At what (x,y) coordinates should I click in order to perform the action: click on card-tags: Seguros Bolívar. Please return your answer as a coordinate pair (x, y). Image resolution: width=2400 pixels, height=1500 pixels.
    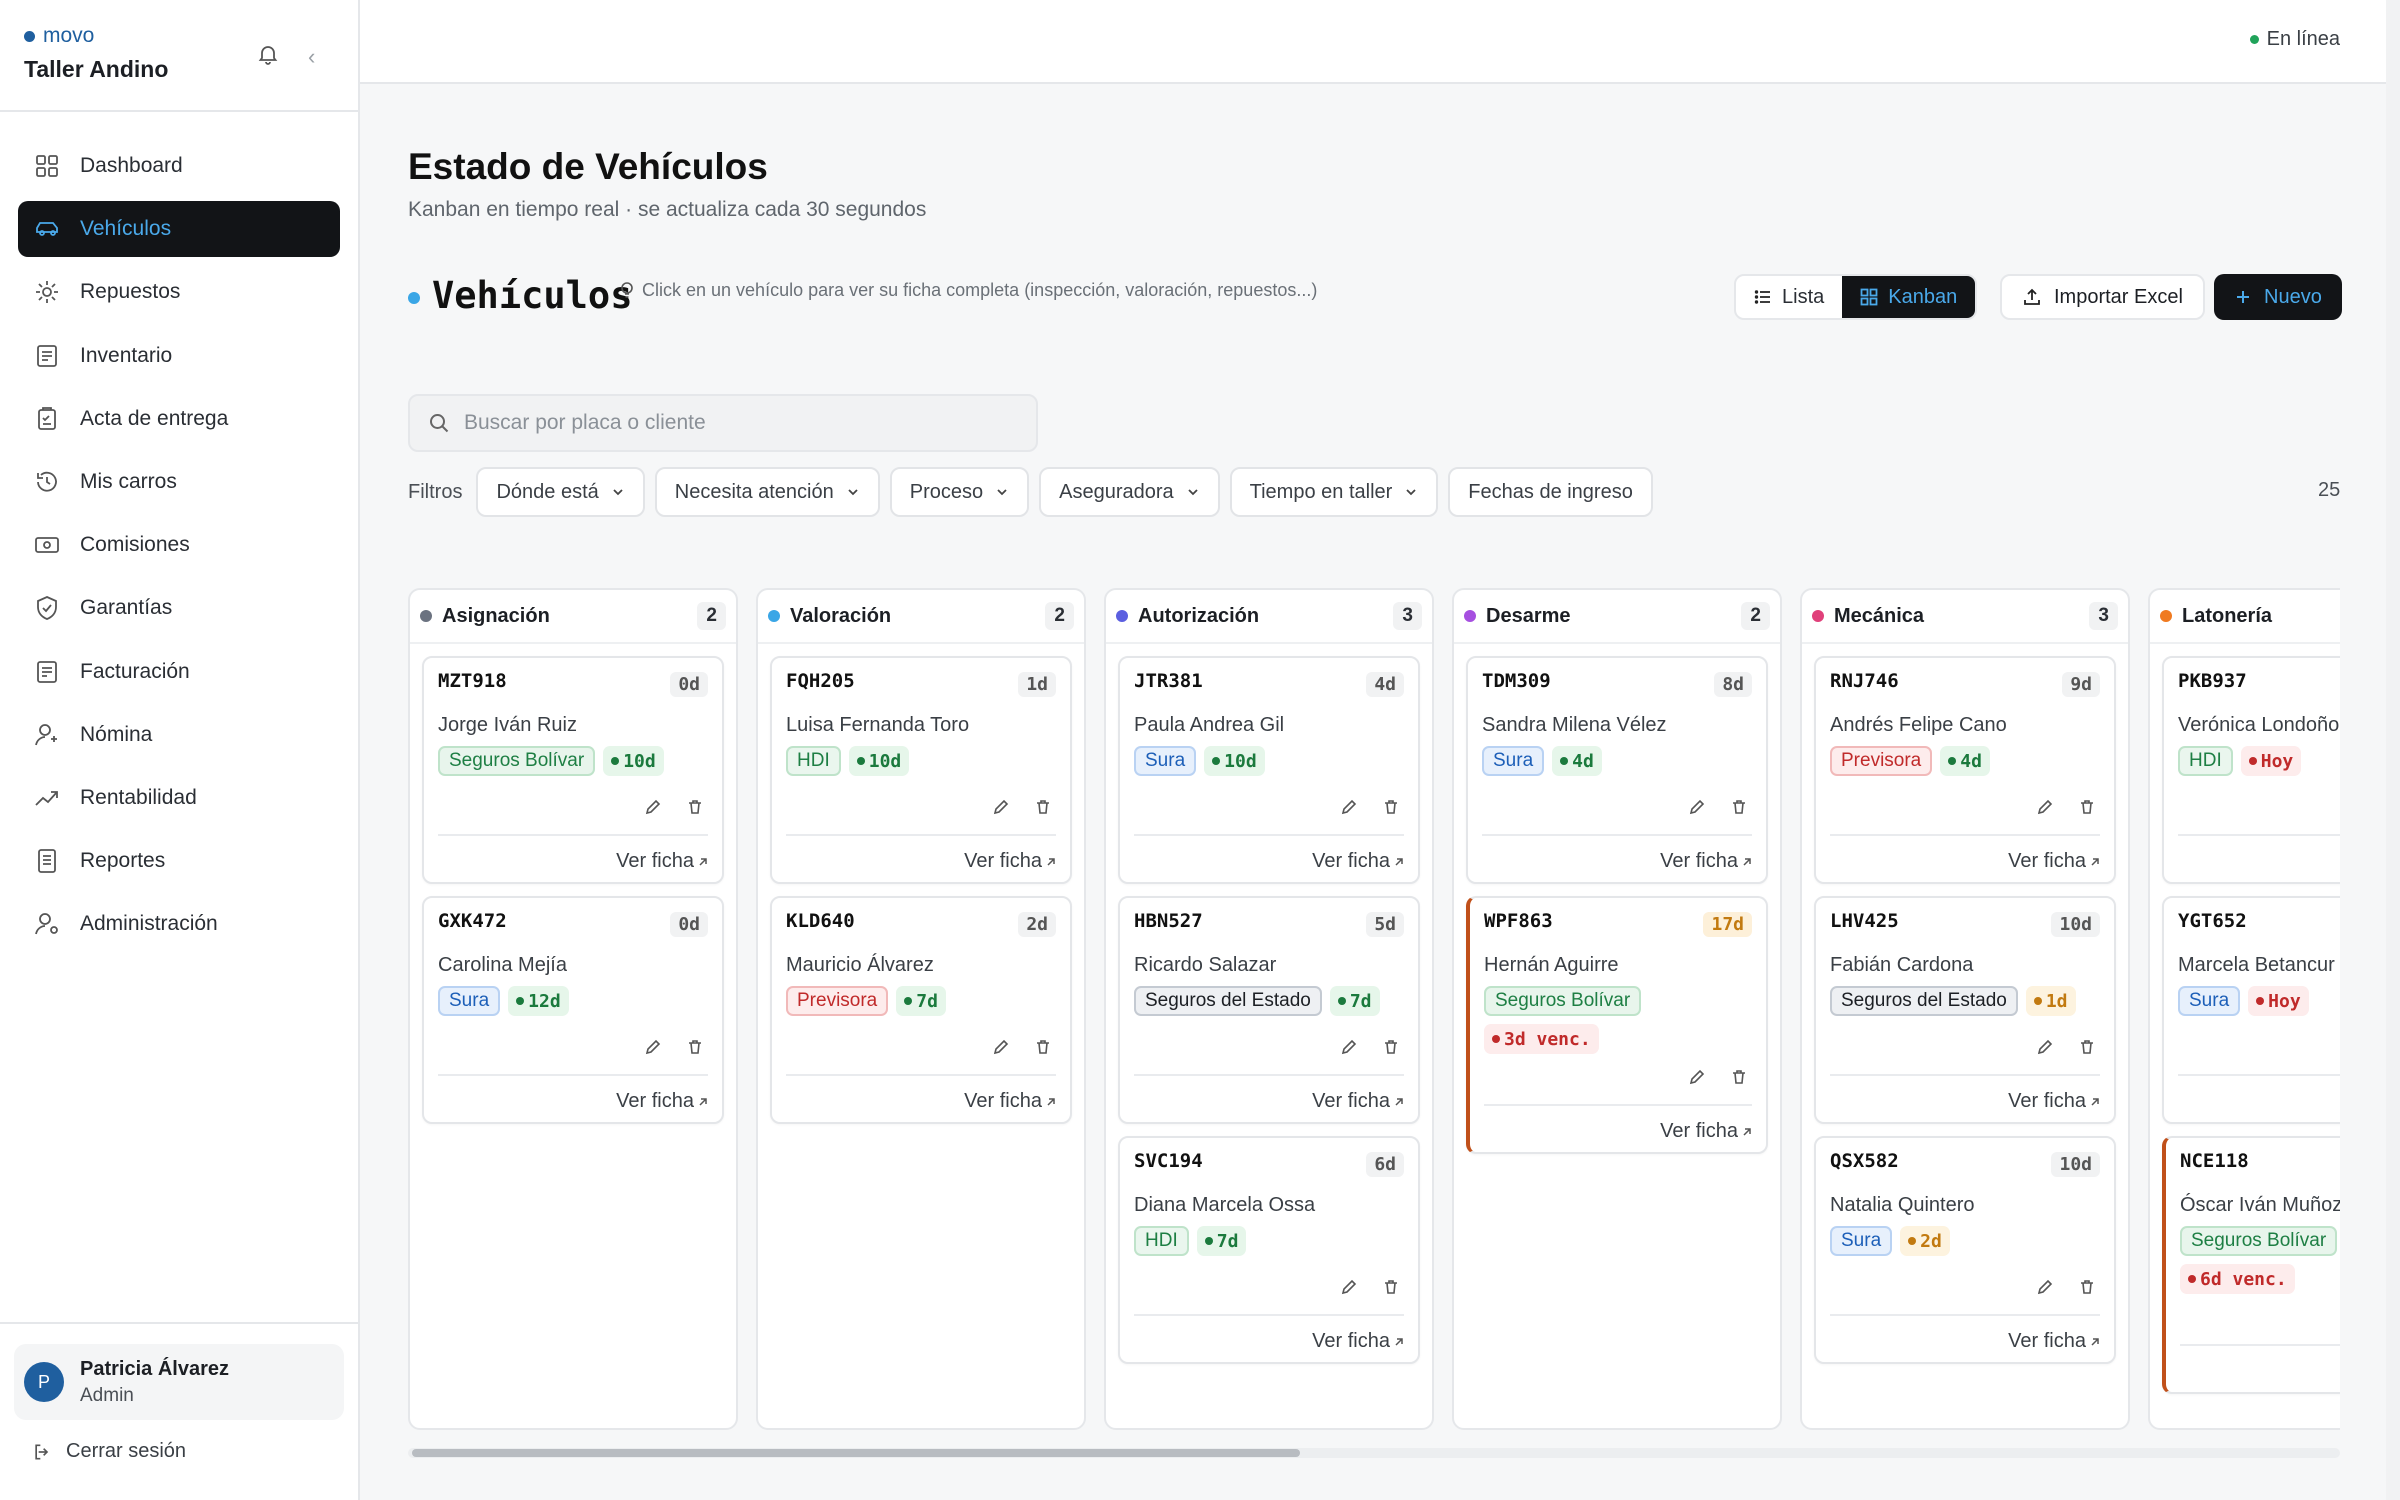
    Looking at the image, I should click on (2259, 1241).